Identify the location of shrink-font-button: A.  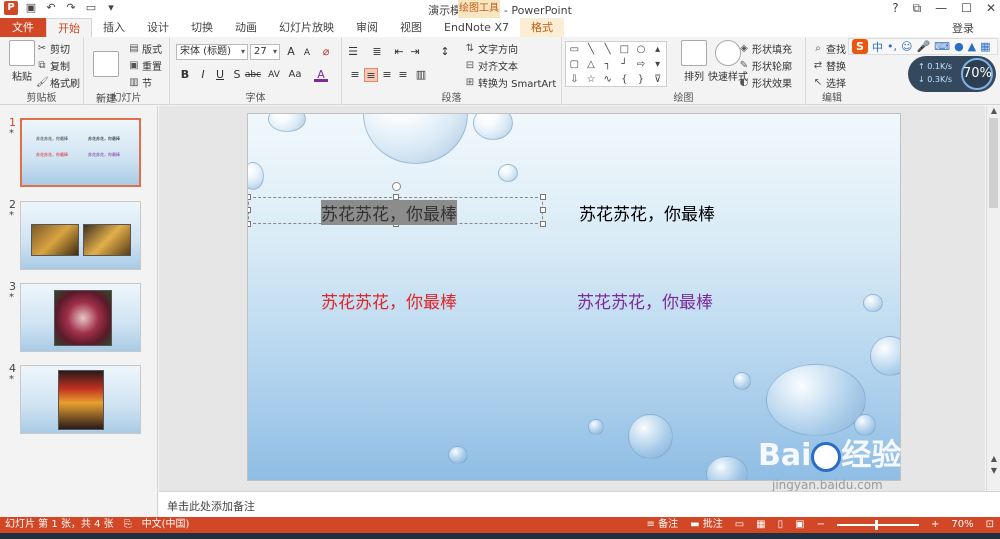
(307, 53).